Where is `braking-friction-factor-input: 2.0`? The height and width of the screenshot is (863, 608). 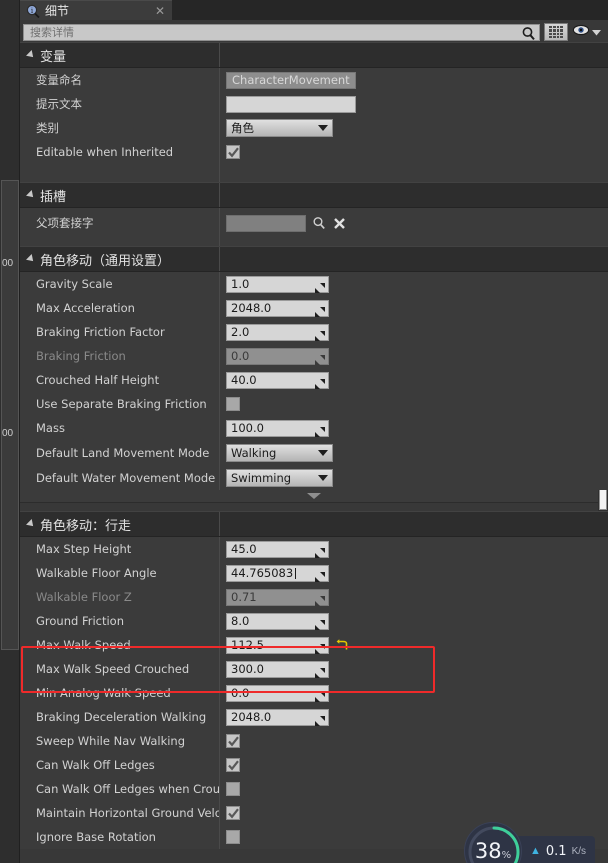 braking-friction-factor-input: 2.0 is located at coordinates (277, 332).